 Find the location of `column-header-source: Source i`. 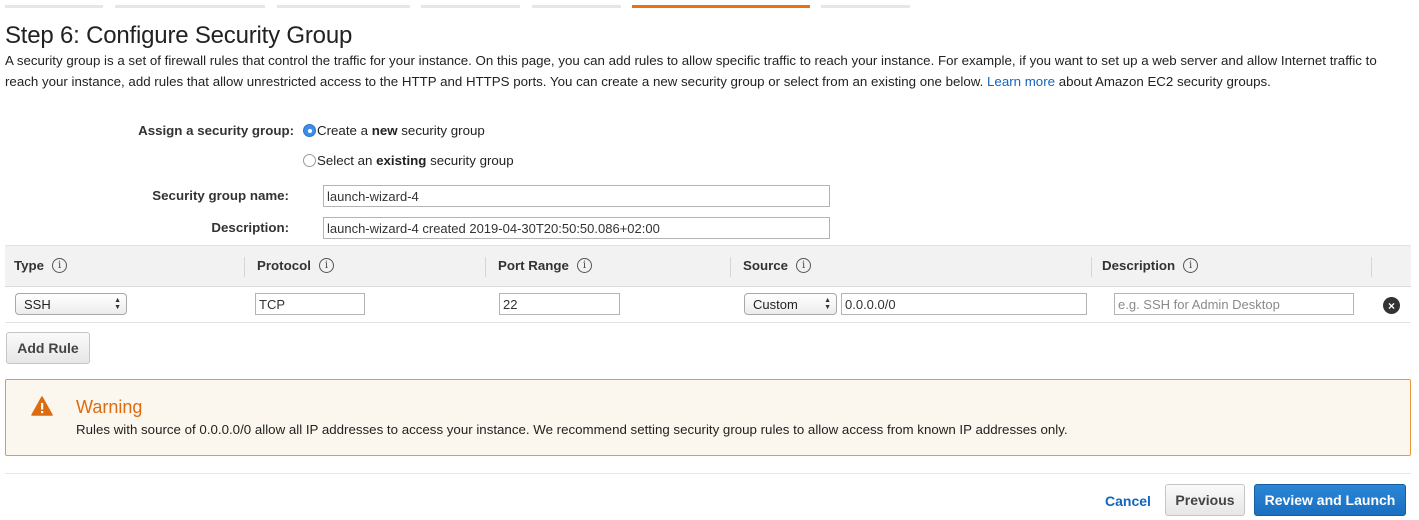

column-header-source: Source i is located at coordinates (777, 265).